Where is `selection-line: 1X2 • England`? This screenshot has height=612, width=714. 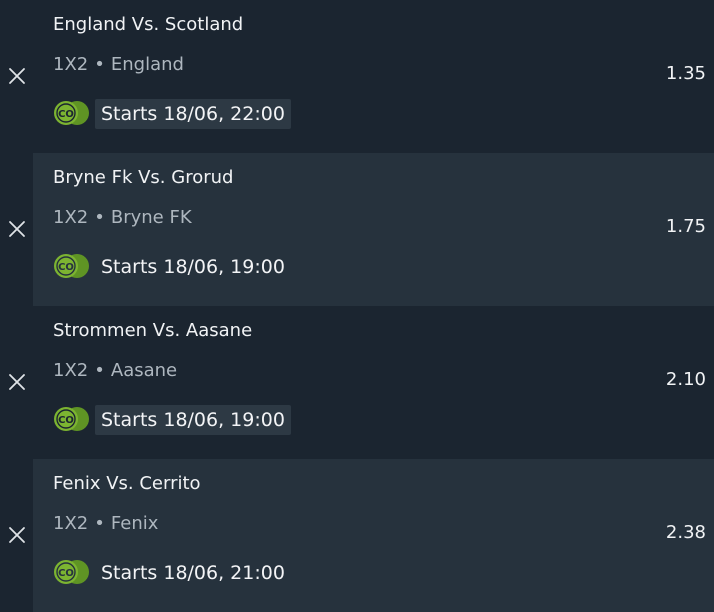 selection-line: 1X2 • England is located at coordinates (118, 65).